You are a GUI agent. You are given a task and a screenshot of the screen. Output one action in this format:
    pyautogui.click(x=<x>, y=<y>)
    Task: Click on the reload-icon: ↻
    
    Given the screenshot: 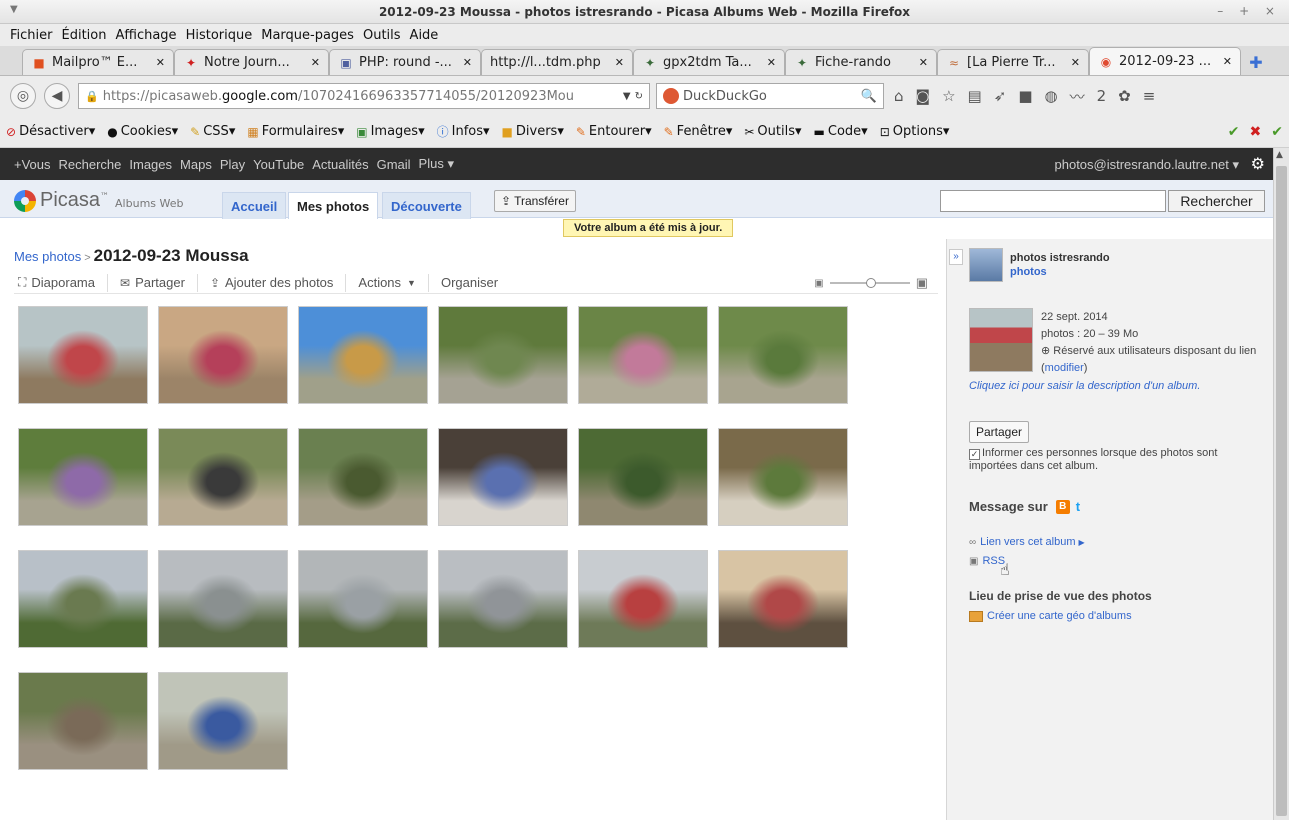 What is the action you would take?
    pyautogui.click(x=639, y=96)
    